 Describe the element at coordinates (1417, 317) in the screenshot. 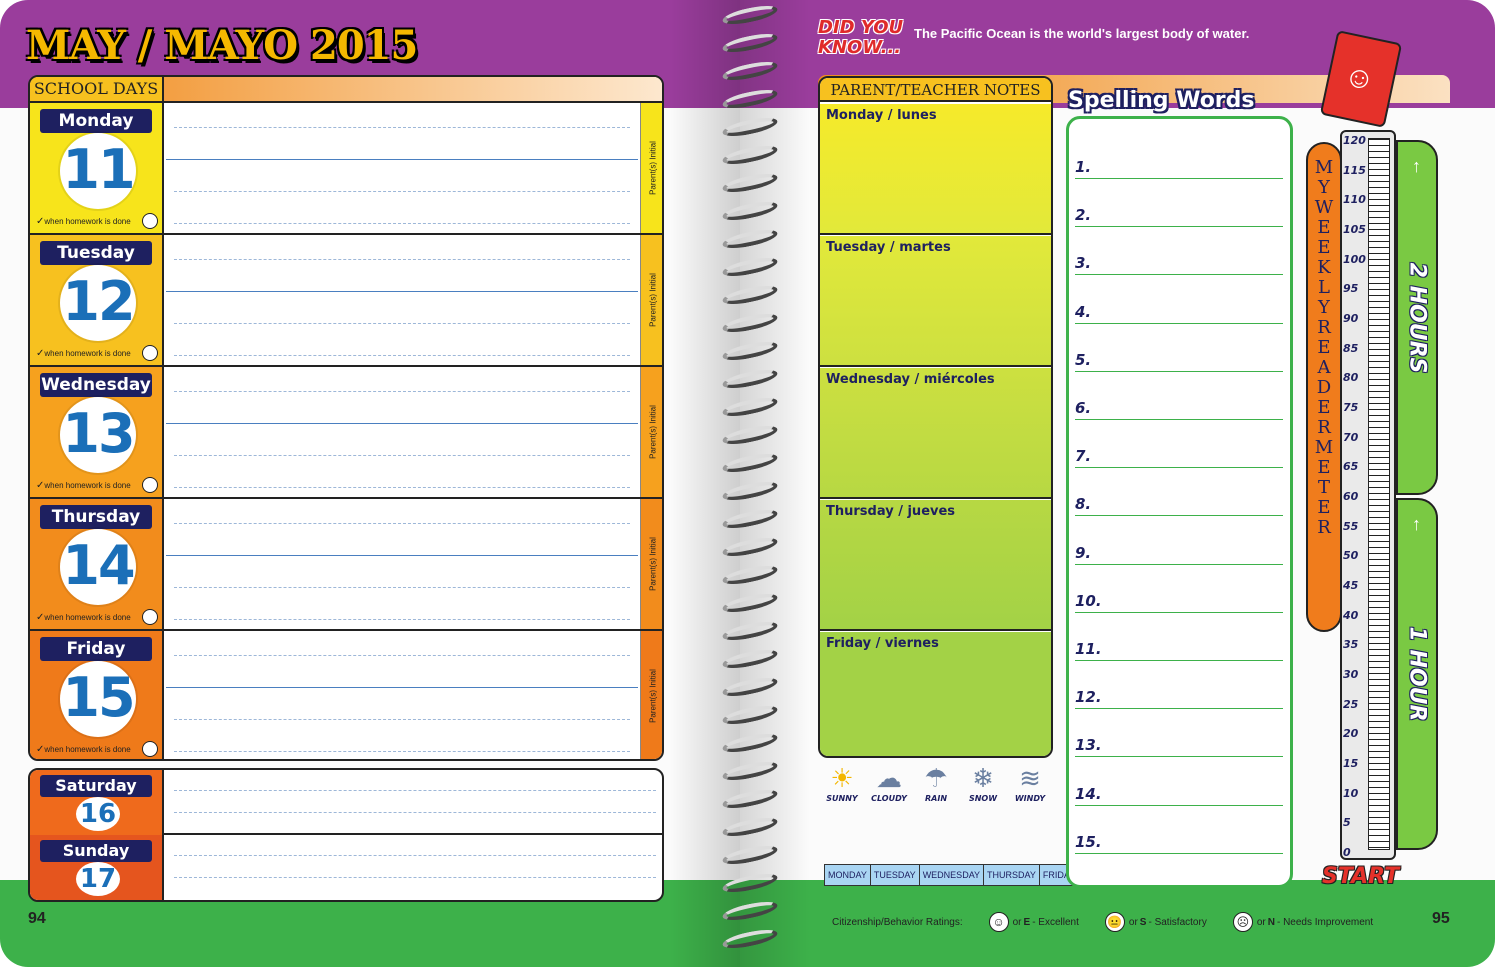

I see `two-hours-label: 2 HOURS` at that location.